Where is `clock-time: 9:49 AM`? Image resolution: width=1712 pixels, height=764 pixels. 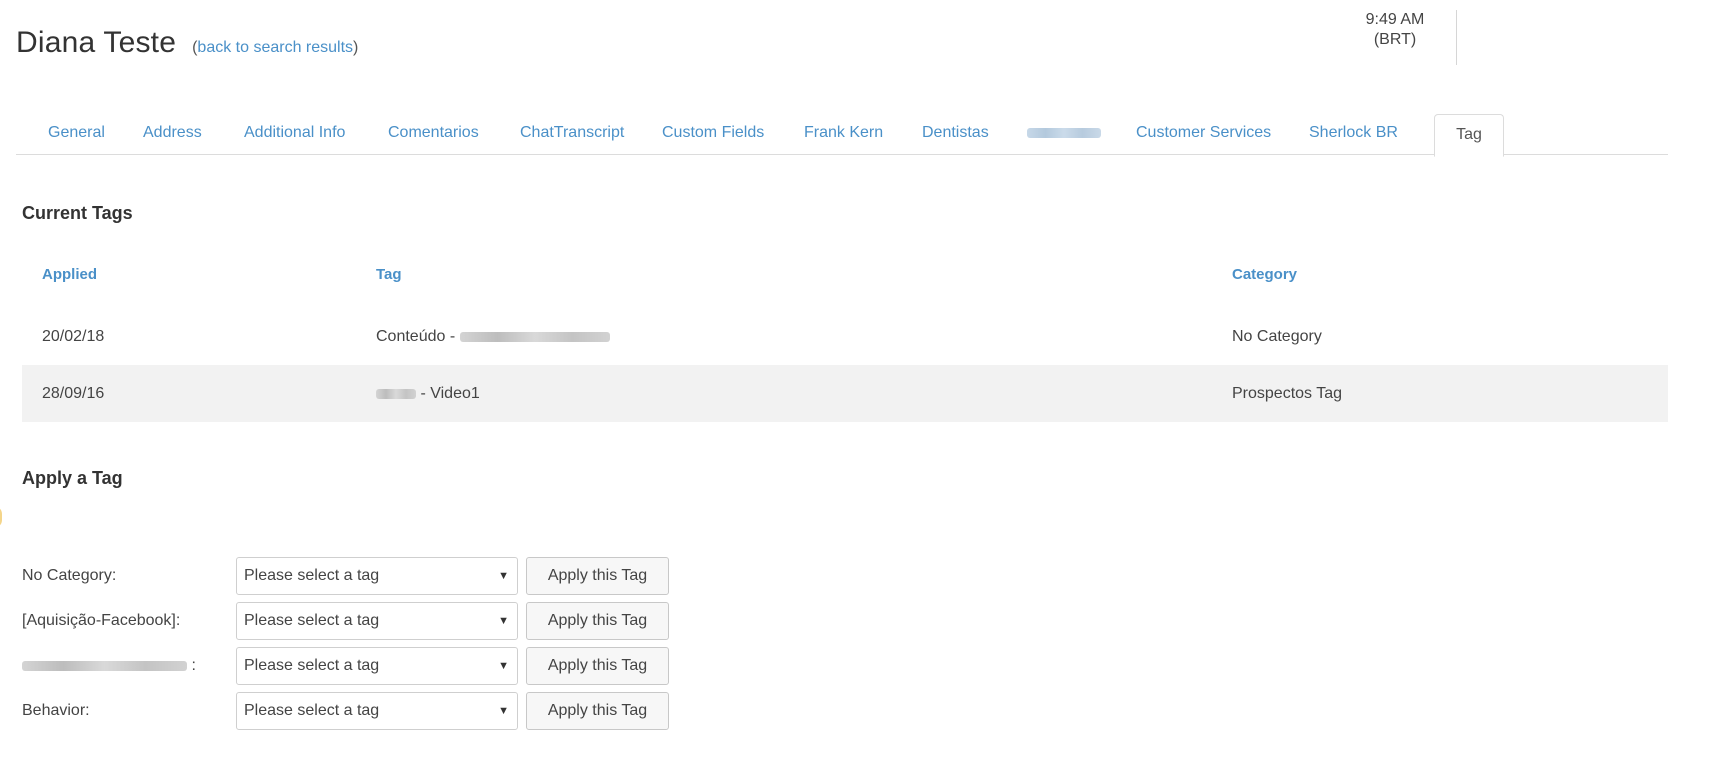
clock-time: 9:49 AM is located at coordinates (1395, 19).